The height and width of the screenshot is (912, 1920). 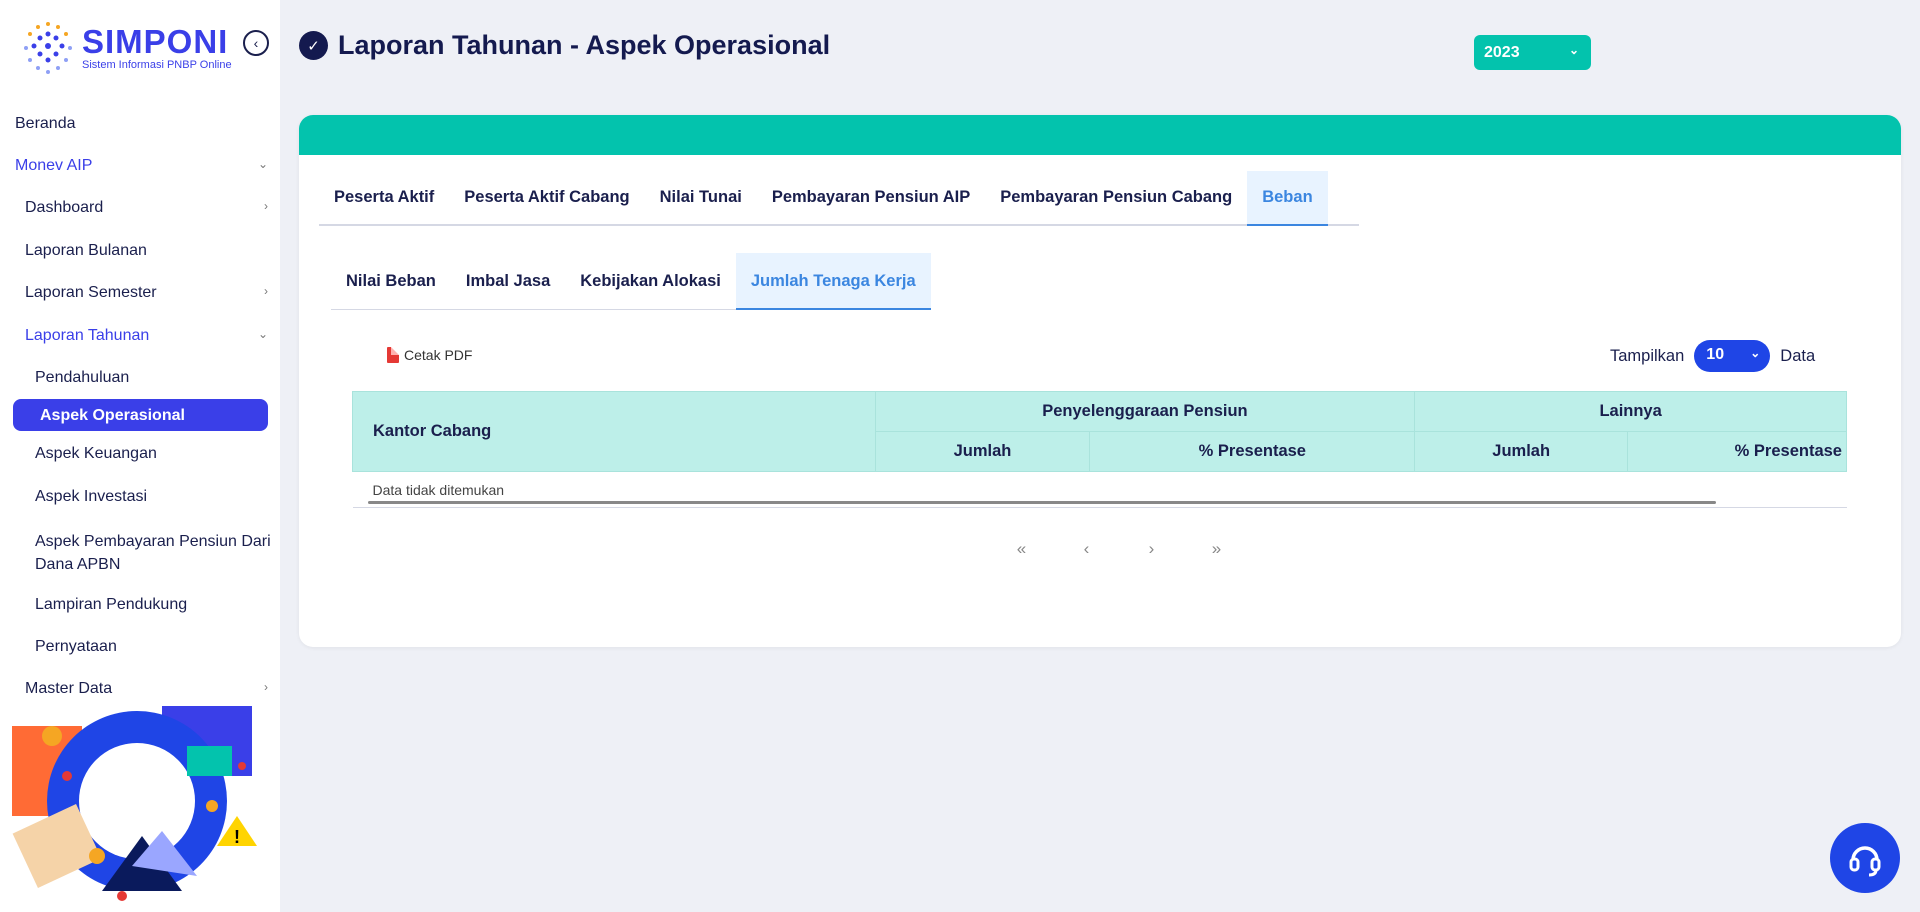 What do you see at coordinates (155, 41) in the screenshot?
I see `logo-title: SIMPONI` at bounding box center [155, 41].